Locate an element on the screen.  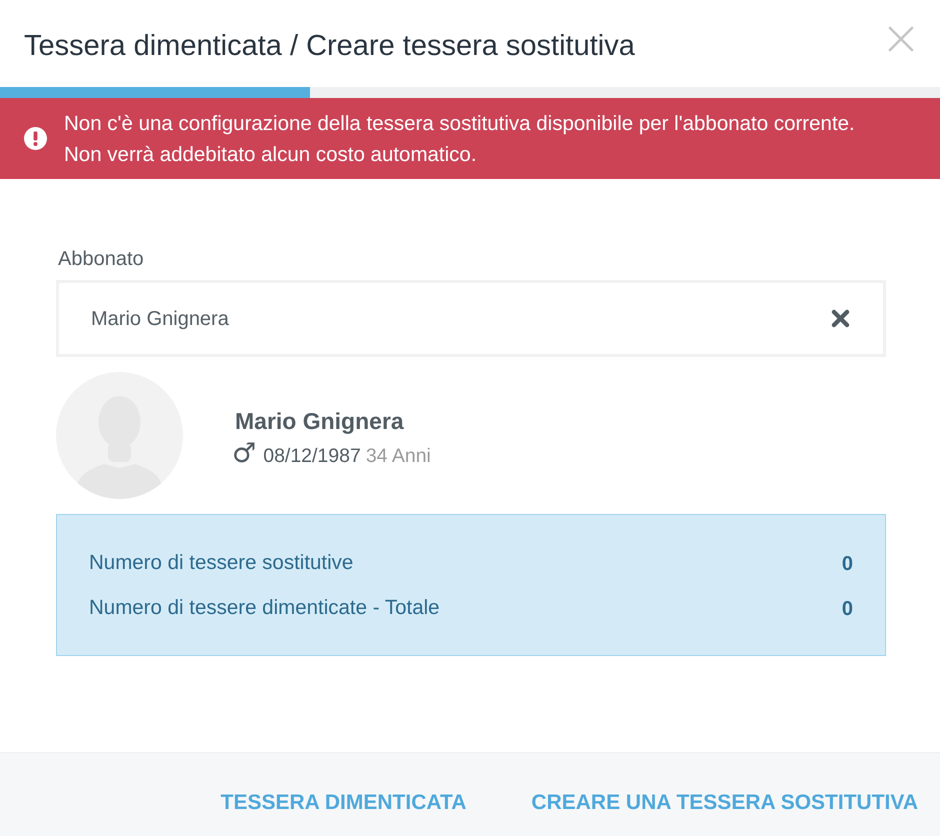
member-name: Mario Gnignera is located at coordinates (320, 421).